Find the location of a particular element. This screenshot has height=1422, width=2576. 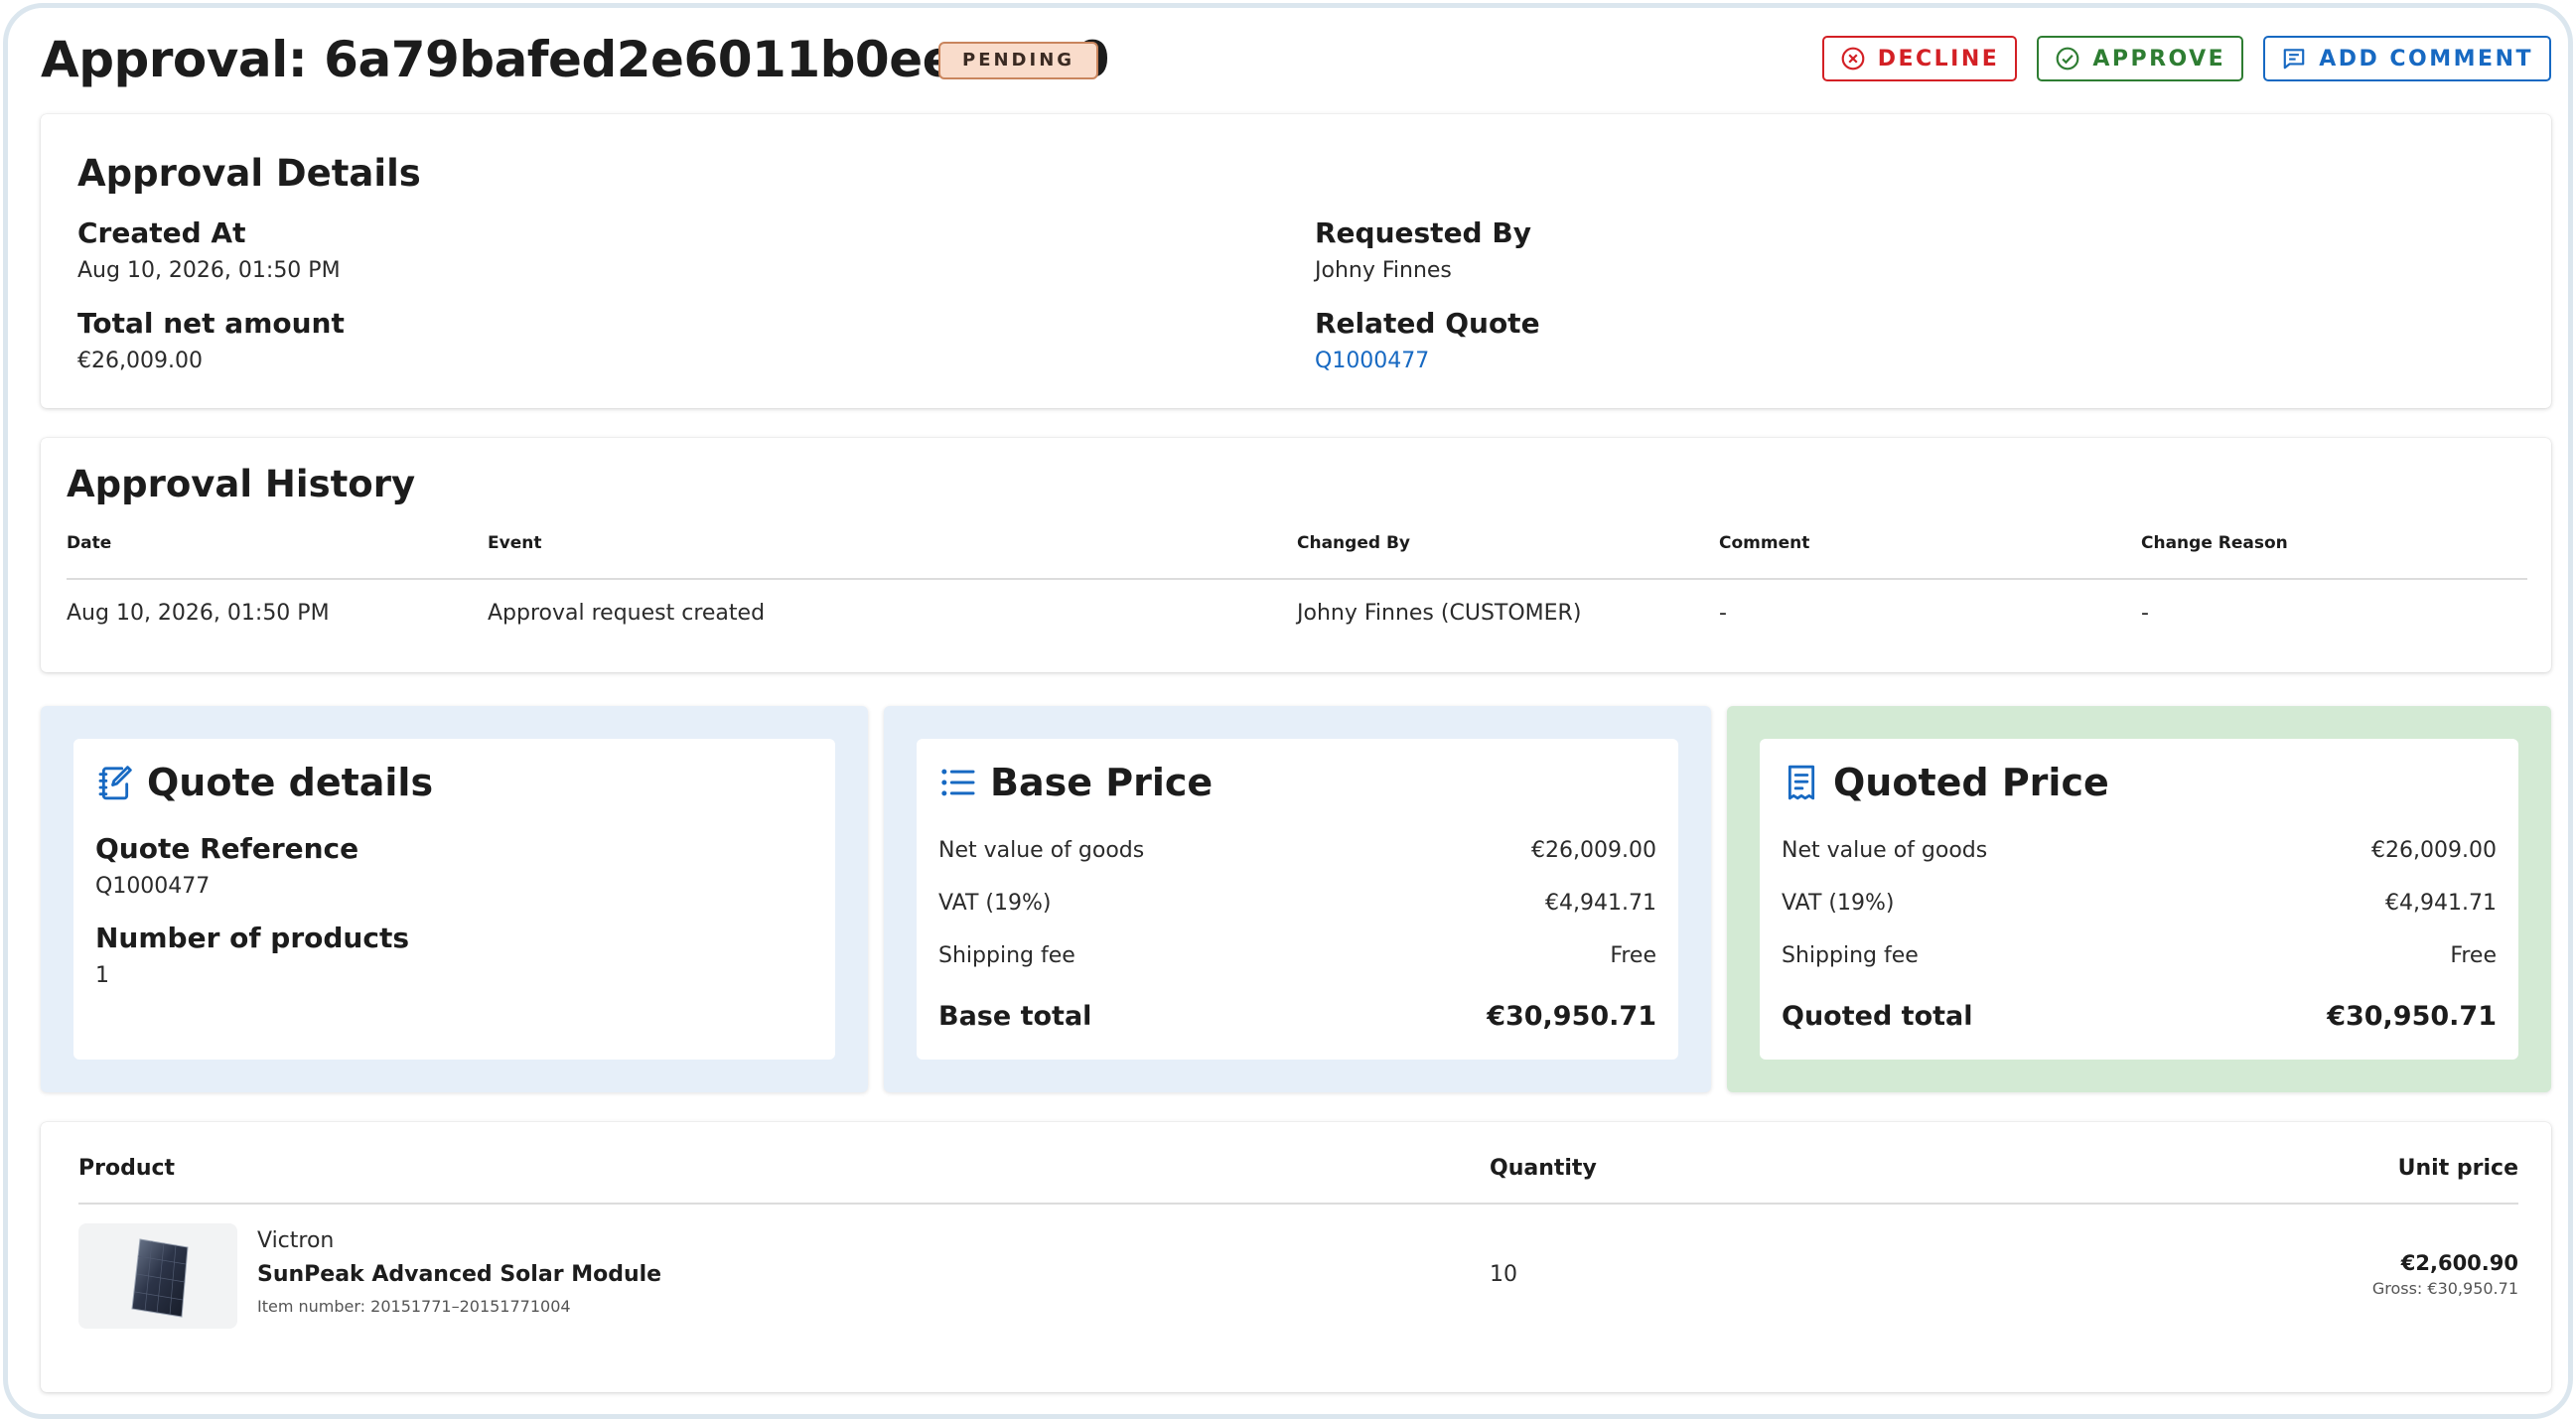

related-quote-link: Q1000477 is located at coordinates (1372, 361).